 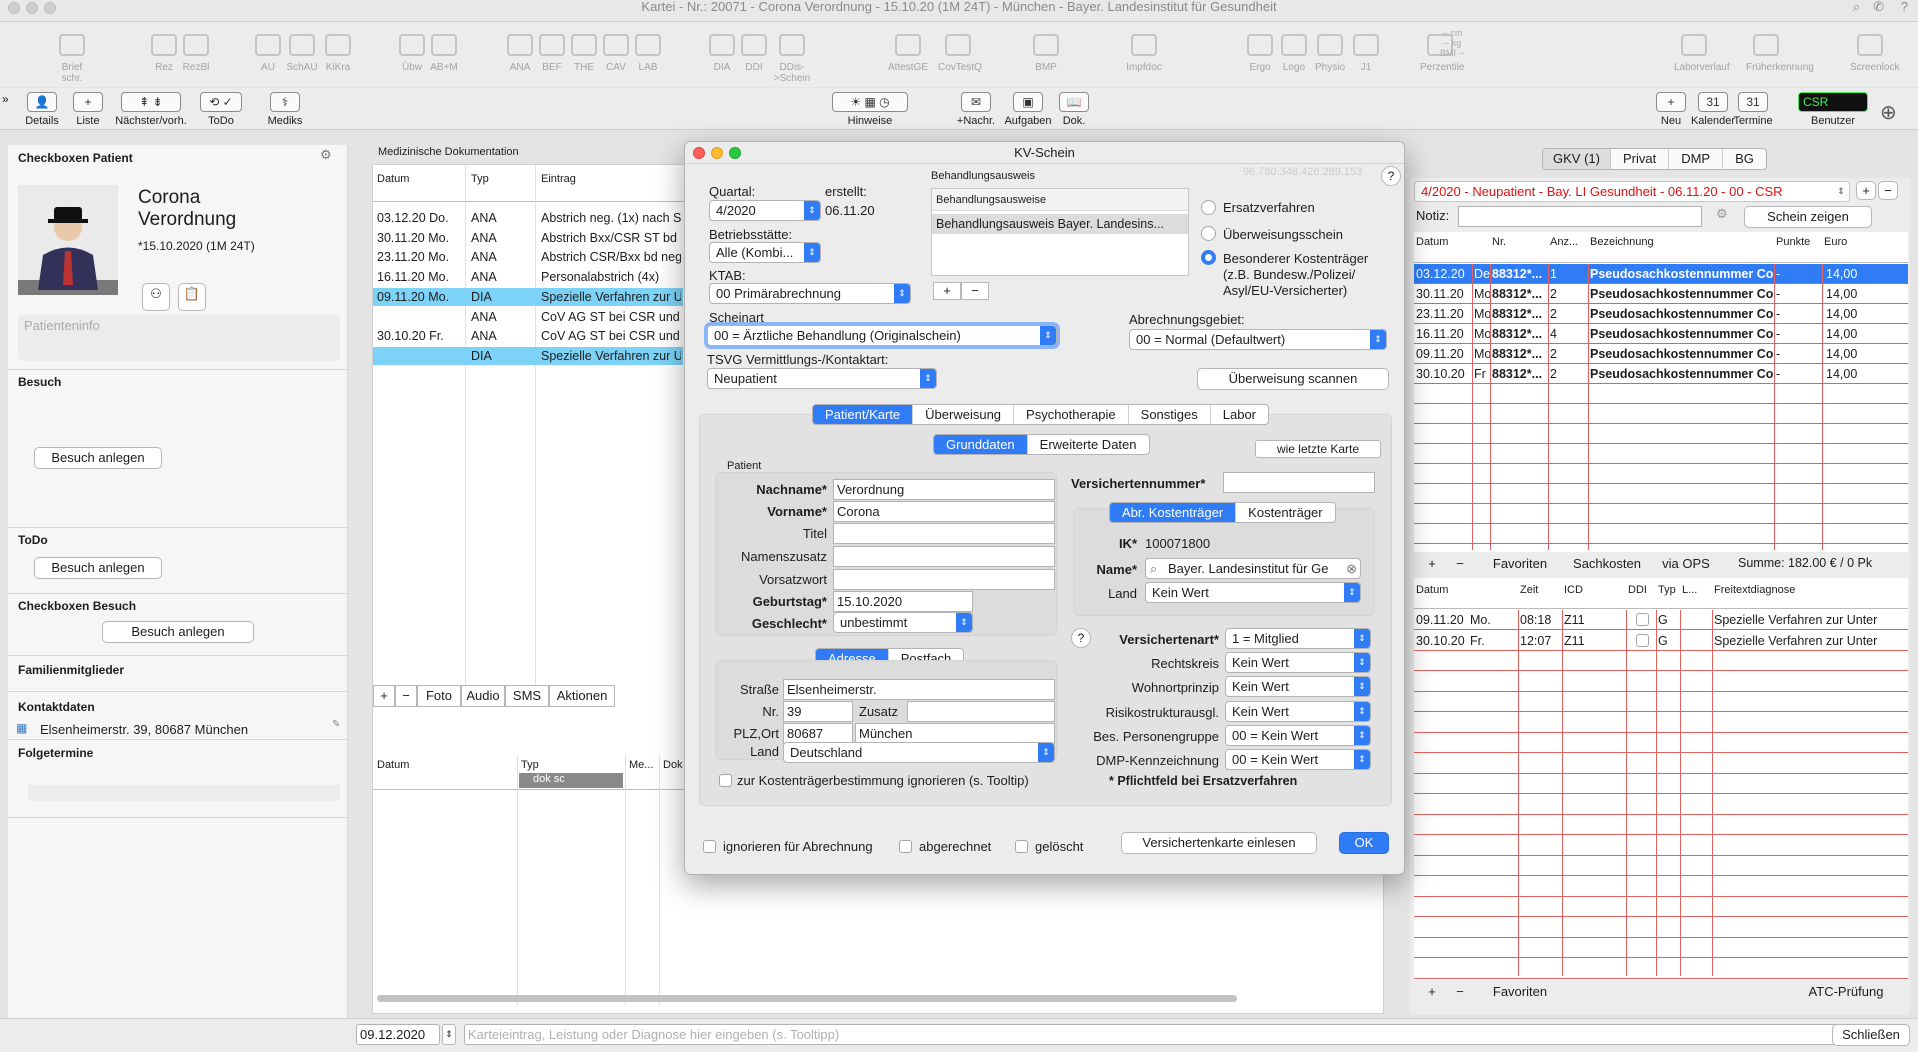 I want to click on toolbar-ab-m-button: AB+M, so click(x=444, y=49).